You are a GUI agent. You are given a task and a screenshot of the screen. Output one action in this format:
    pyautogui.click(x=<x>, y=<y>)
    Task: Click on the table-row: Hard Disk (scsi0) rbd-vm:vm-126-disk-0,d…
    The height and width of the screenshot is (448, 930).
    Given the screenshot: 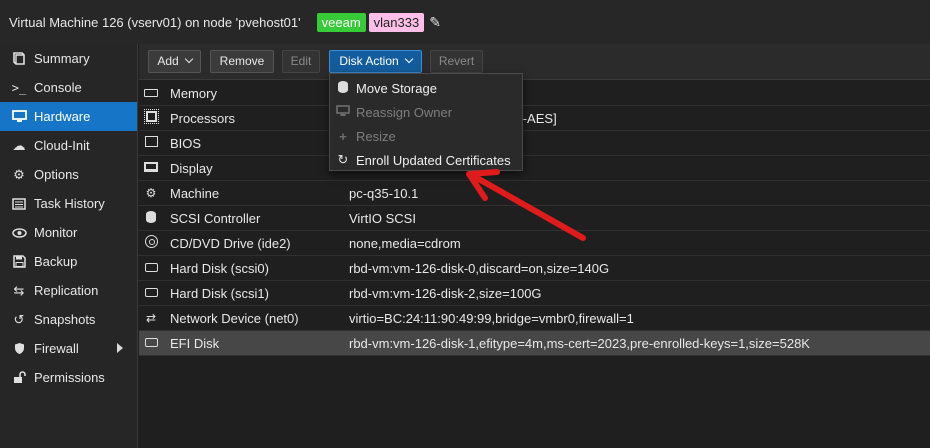 What is the action you would take?
    pyautogui.click(x=534, y=268)
    